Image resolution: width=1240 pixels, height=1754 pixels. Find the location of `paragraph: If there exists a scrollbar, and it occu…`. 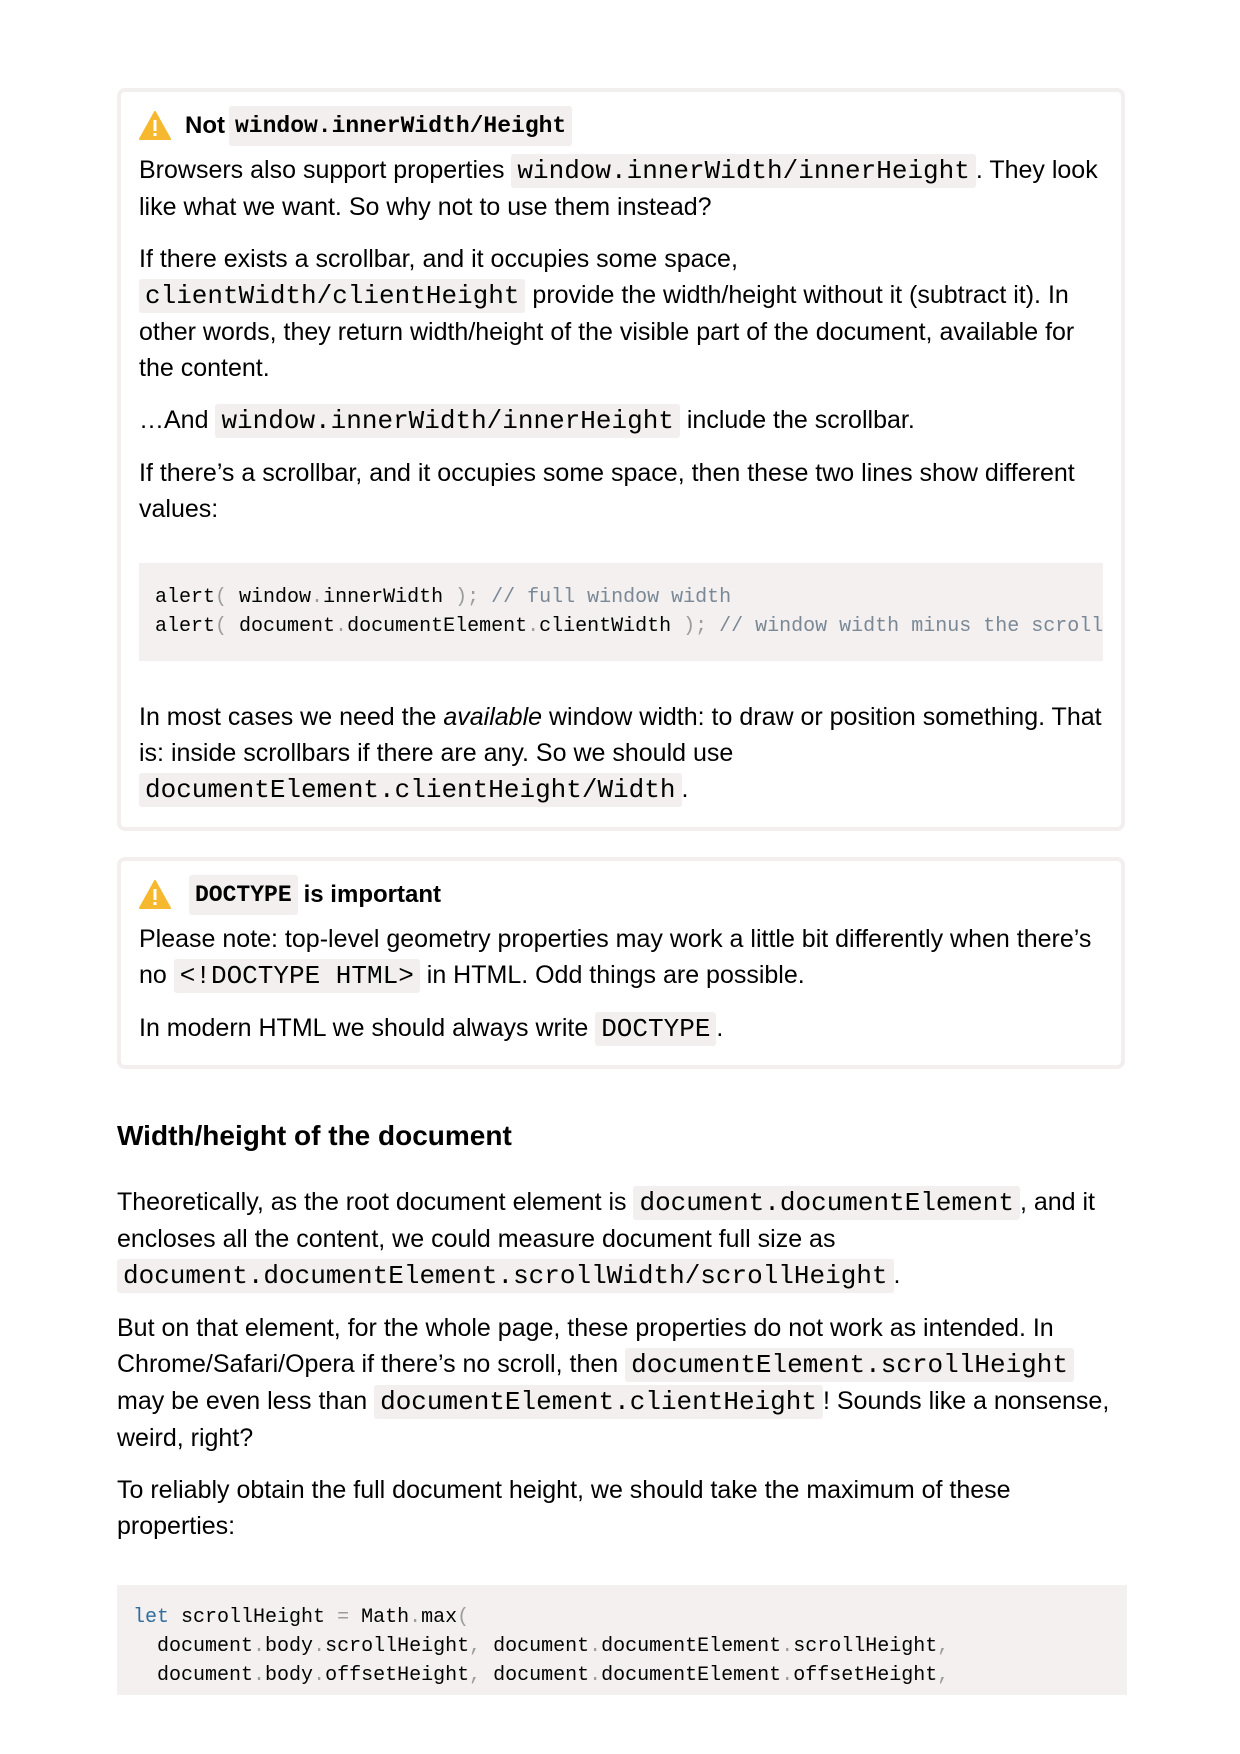

paragraph: If there exists a scrollbar, and it occu… is located at coordinates (621, 313).